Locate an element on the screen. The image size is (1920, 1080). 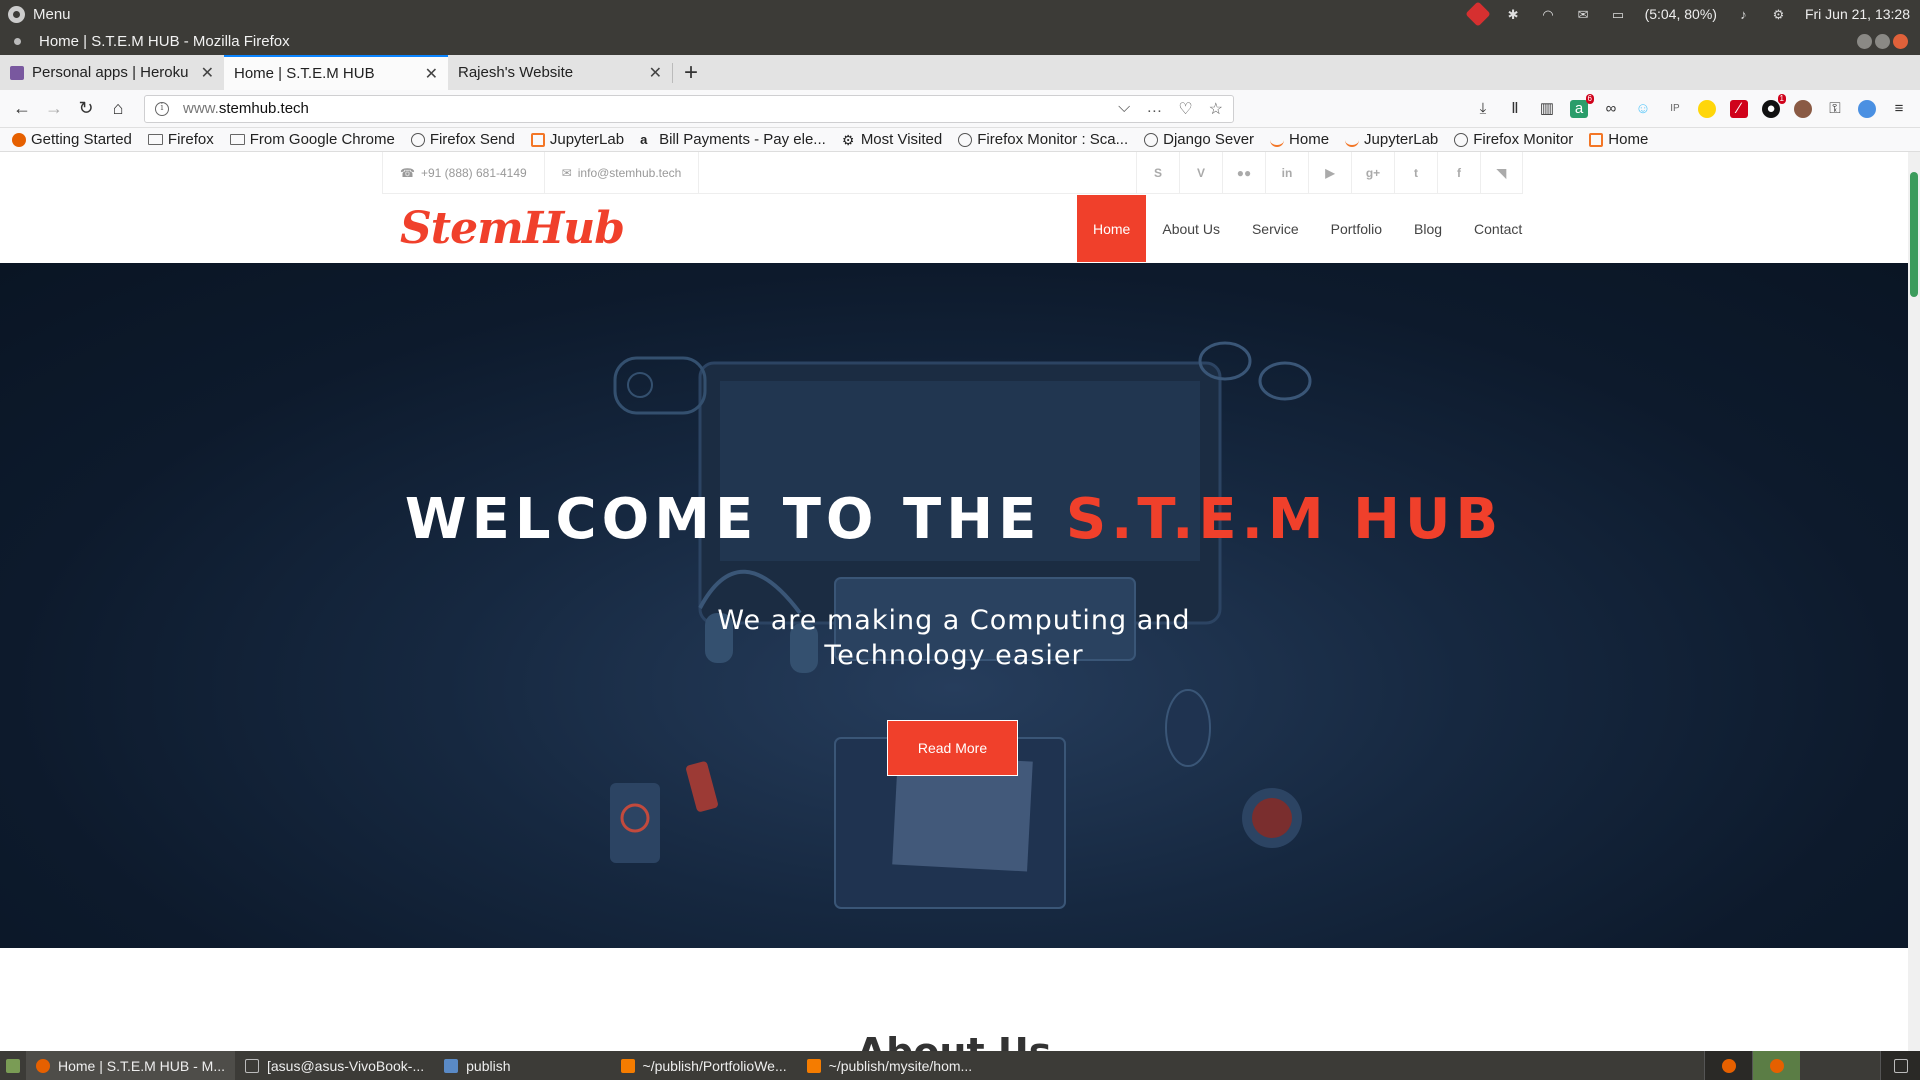
nav-about-us: About Us is located at coordinates (1191, 228).